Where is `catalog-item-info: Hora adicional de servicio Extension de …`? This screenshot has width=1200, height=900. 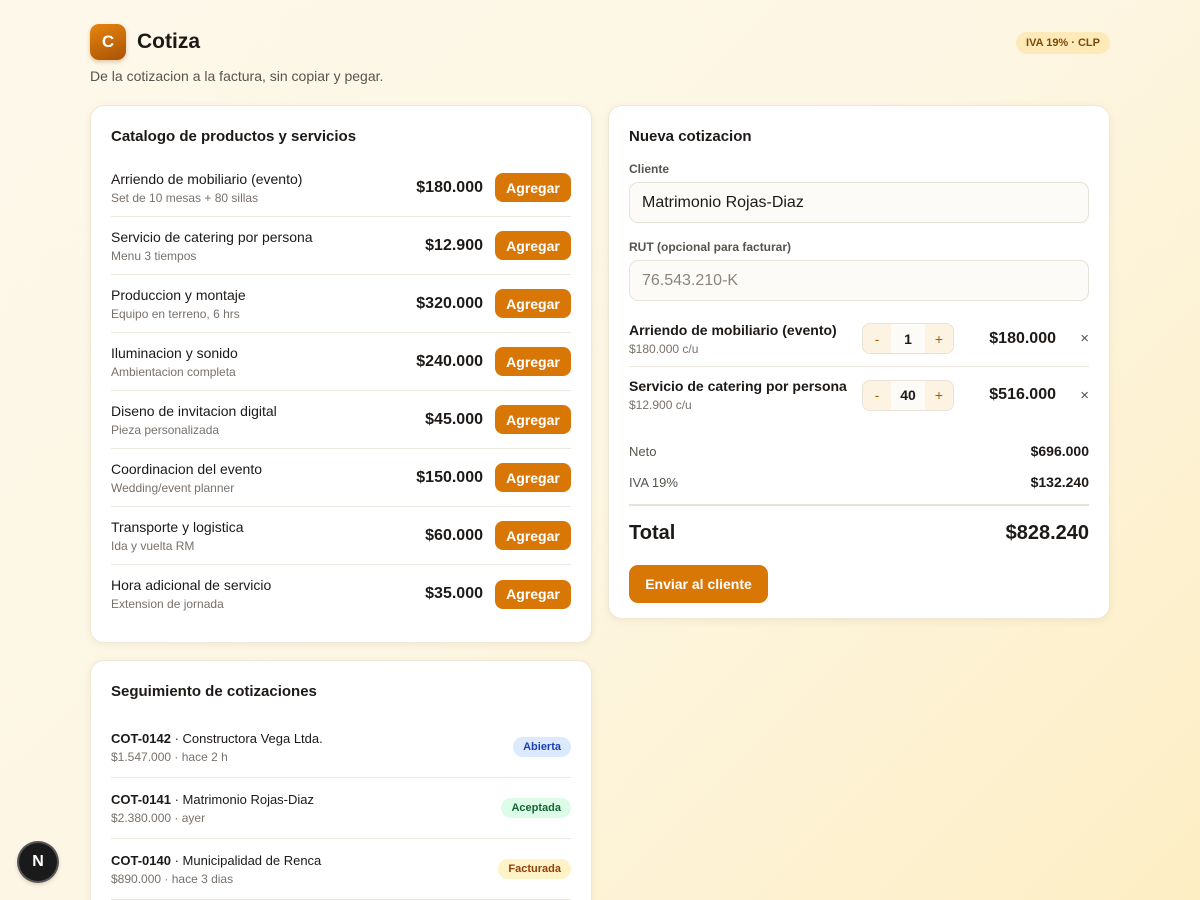
catalog-item-info: Hora adicional de servicio Extension de … is located at coordinates (268, 594).